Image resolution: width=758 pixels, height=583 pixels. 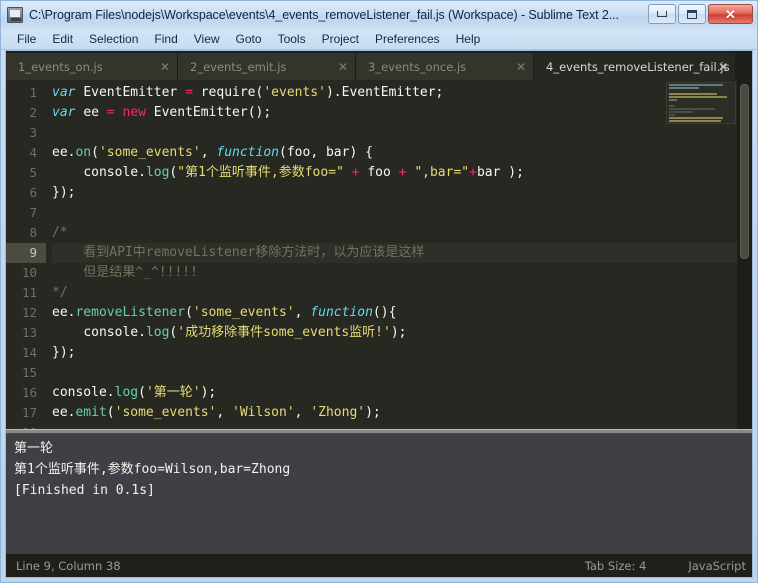 I want to click on line-number: 10, so click(x=29, y=272).